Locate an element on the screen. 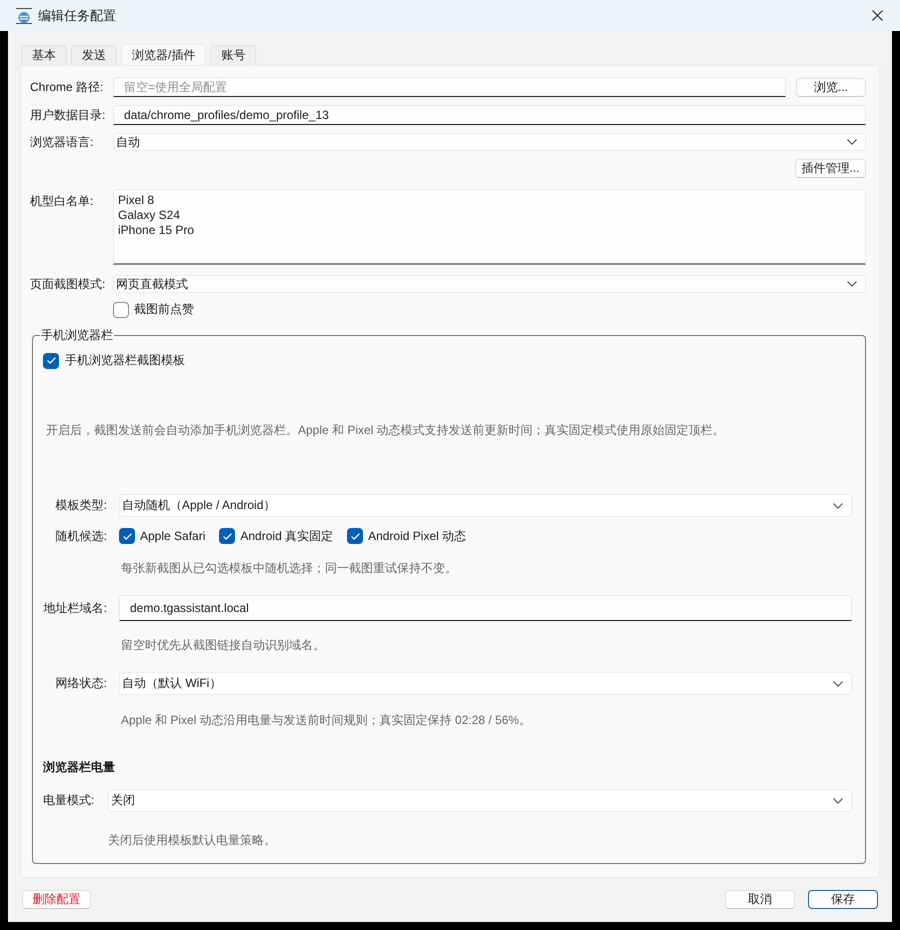 The image size is (900, 930). section-heading: 浏览器栏电量 is located at coordinates (79, 767).